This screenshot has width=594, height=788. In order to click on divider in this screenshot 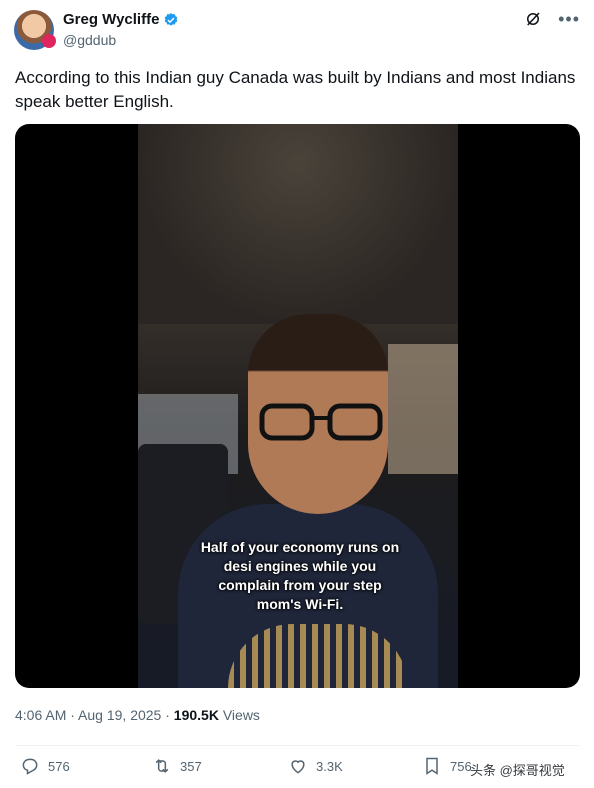, I will do `click(297, 745)`.